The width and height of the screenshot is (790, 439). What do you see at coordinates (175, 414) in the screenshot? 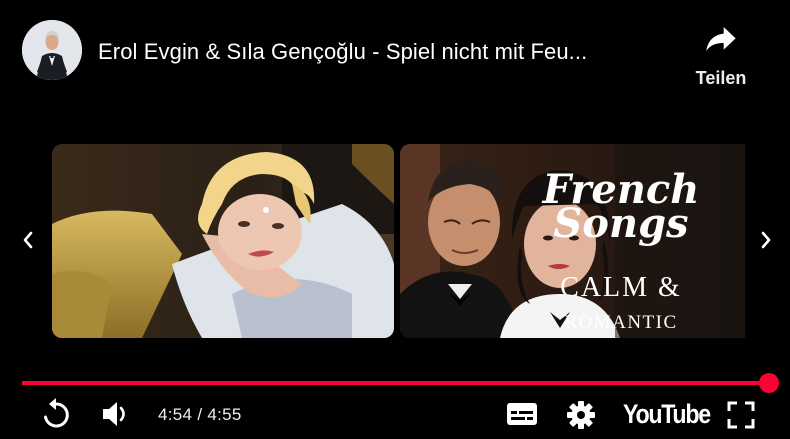
I see `current-time: 4:54` at bounding box center [175, 414].